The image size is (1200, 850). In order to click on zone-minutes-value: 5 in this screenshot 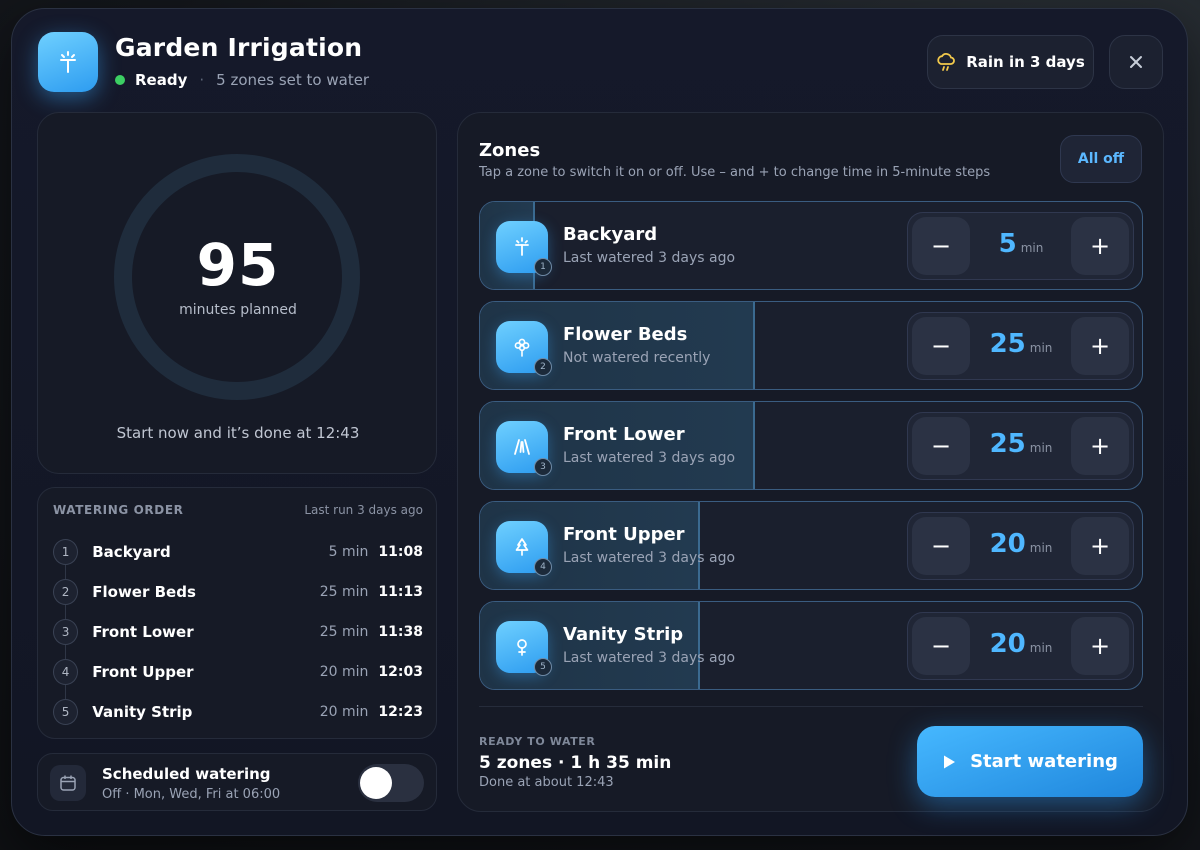, I will do `click(1007, 244)`.